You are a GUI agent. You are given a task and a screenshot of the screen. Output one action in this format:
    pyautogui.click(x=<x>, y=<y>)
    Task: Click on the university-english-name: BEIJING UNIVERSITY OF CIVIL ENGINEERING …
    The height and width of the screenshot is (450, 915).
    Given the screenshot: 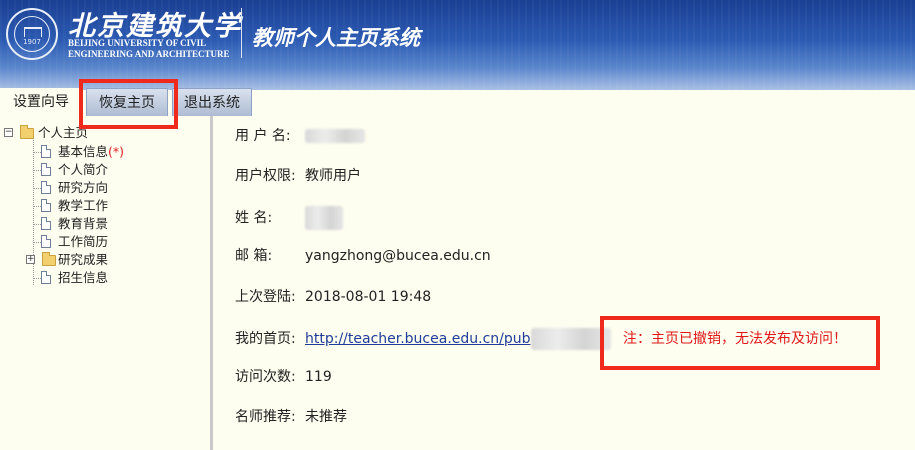 What is the action you would take?
    pyautogui.click(x=149, y=48)
    